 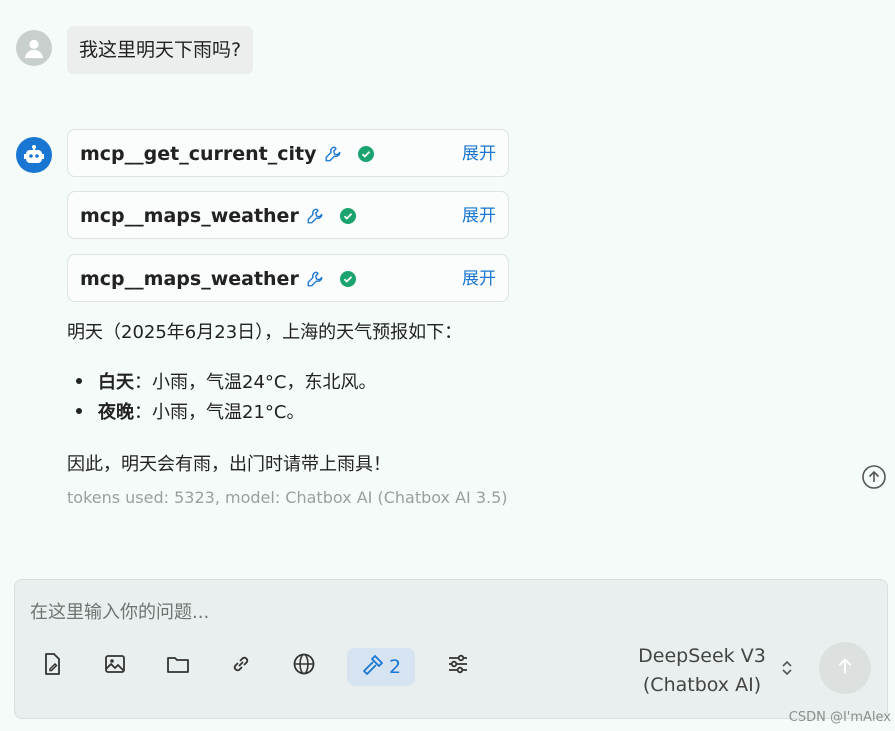 What do you see at coordinates (198, 154) in the screenshot?
I see `tool-call-name: mcp__get_current_city` at bounding box center [198, 154].